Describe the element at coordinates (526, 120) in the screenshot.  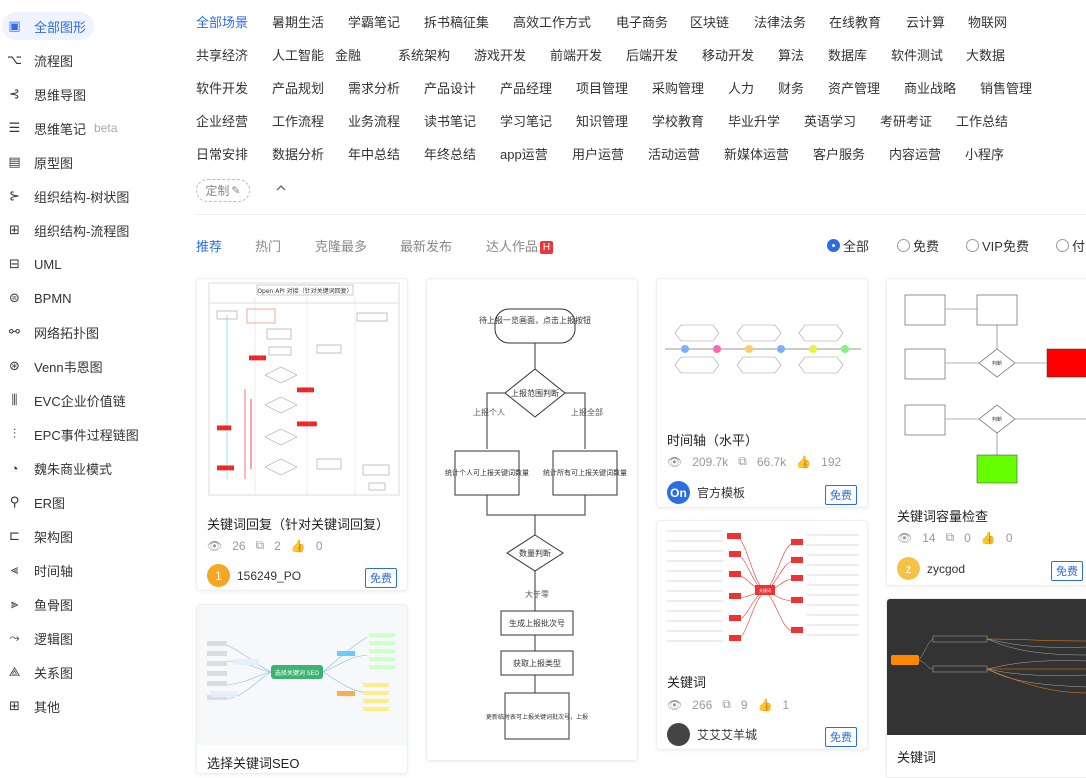
I see `scene-tag: 学习笔记` at that location.